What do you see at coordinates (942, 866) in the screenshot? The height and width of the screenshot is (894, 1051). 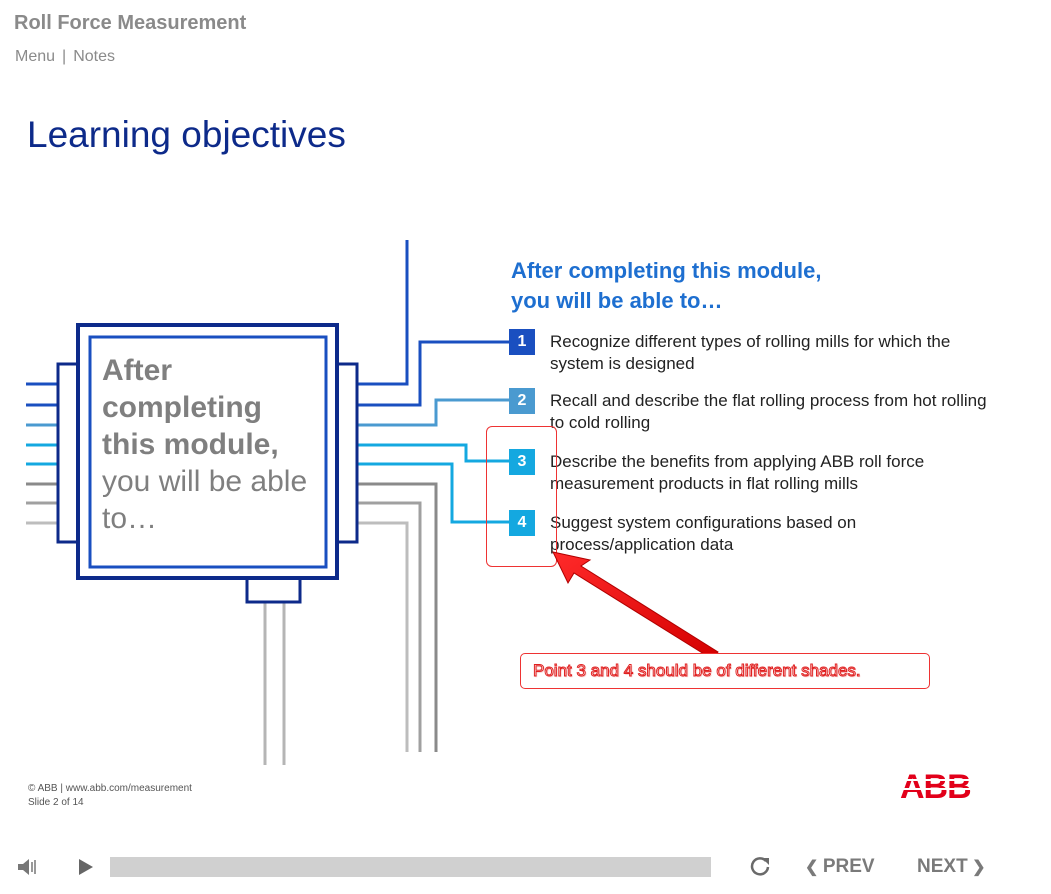 I see `next-label: NEXT` at bounding box center [942, 866].